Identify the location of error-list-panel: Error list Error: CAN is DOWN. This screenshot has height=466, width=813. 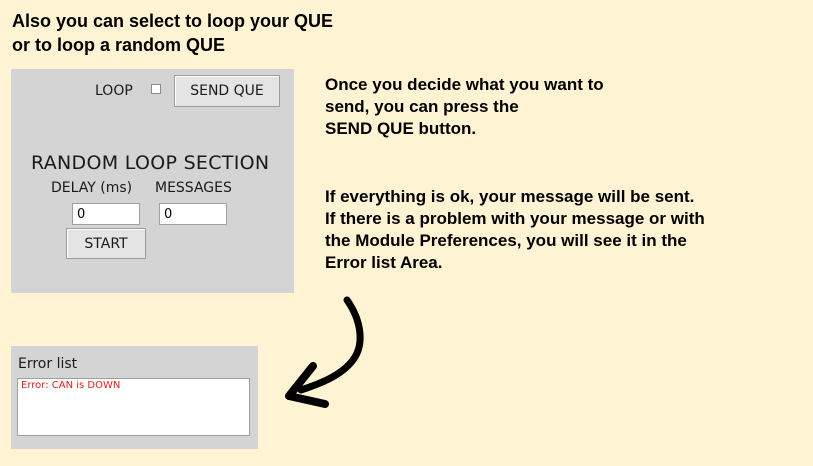
(134, 397).